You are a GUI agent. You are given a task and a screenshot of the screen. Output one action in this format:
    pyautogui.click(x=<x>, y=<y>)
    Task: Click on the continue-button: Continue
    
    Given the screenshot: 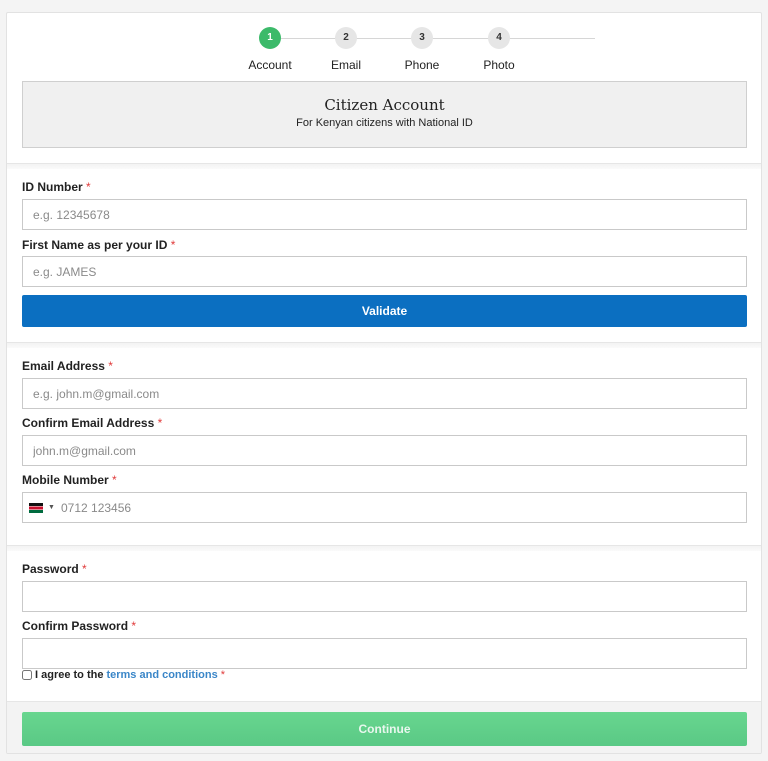 What is the action you would take?
    pyautogui.click(x=384, y=729)
    